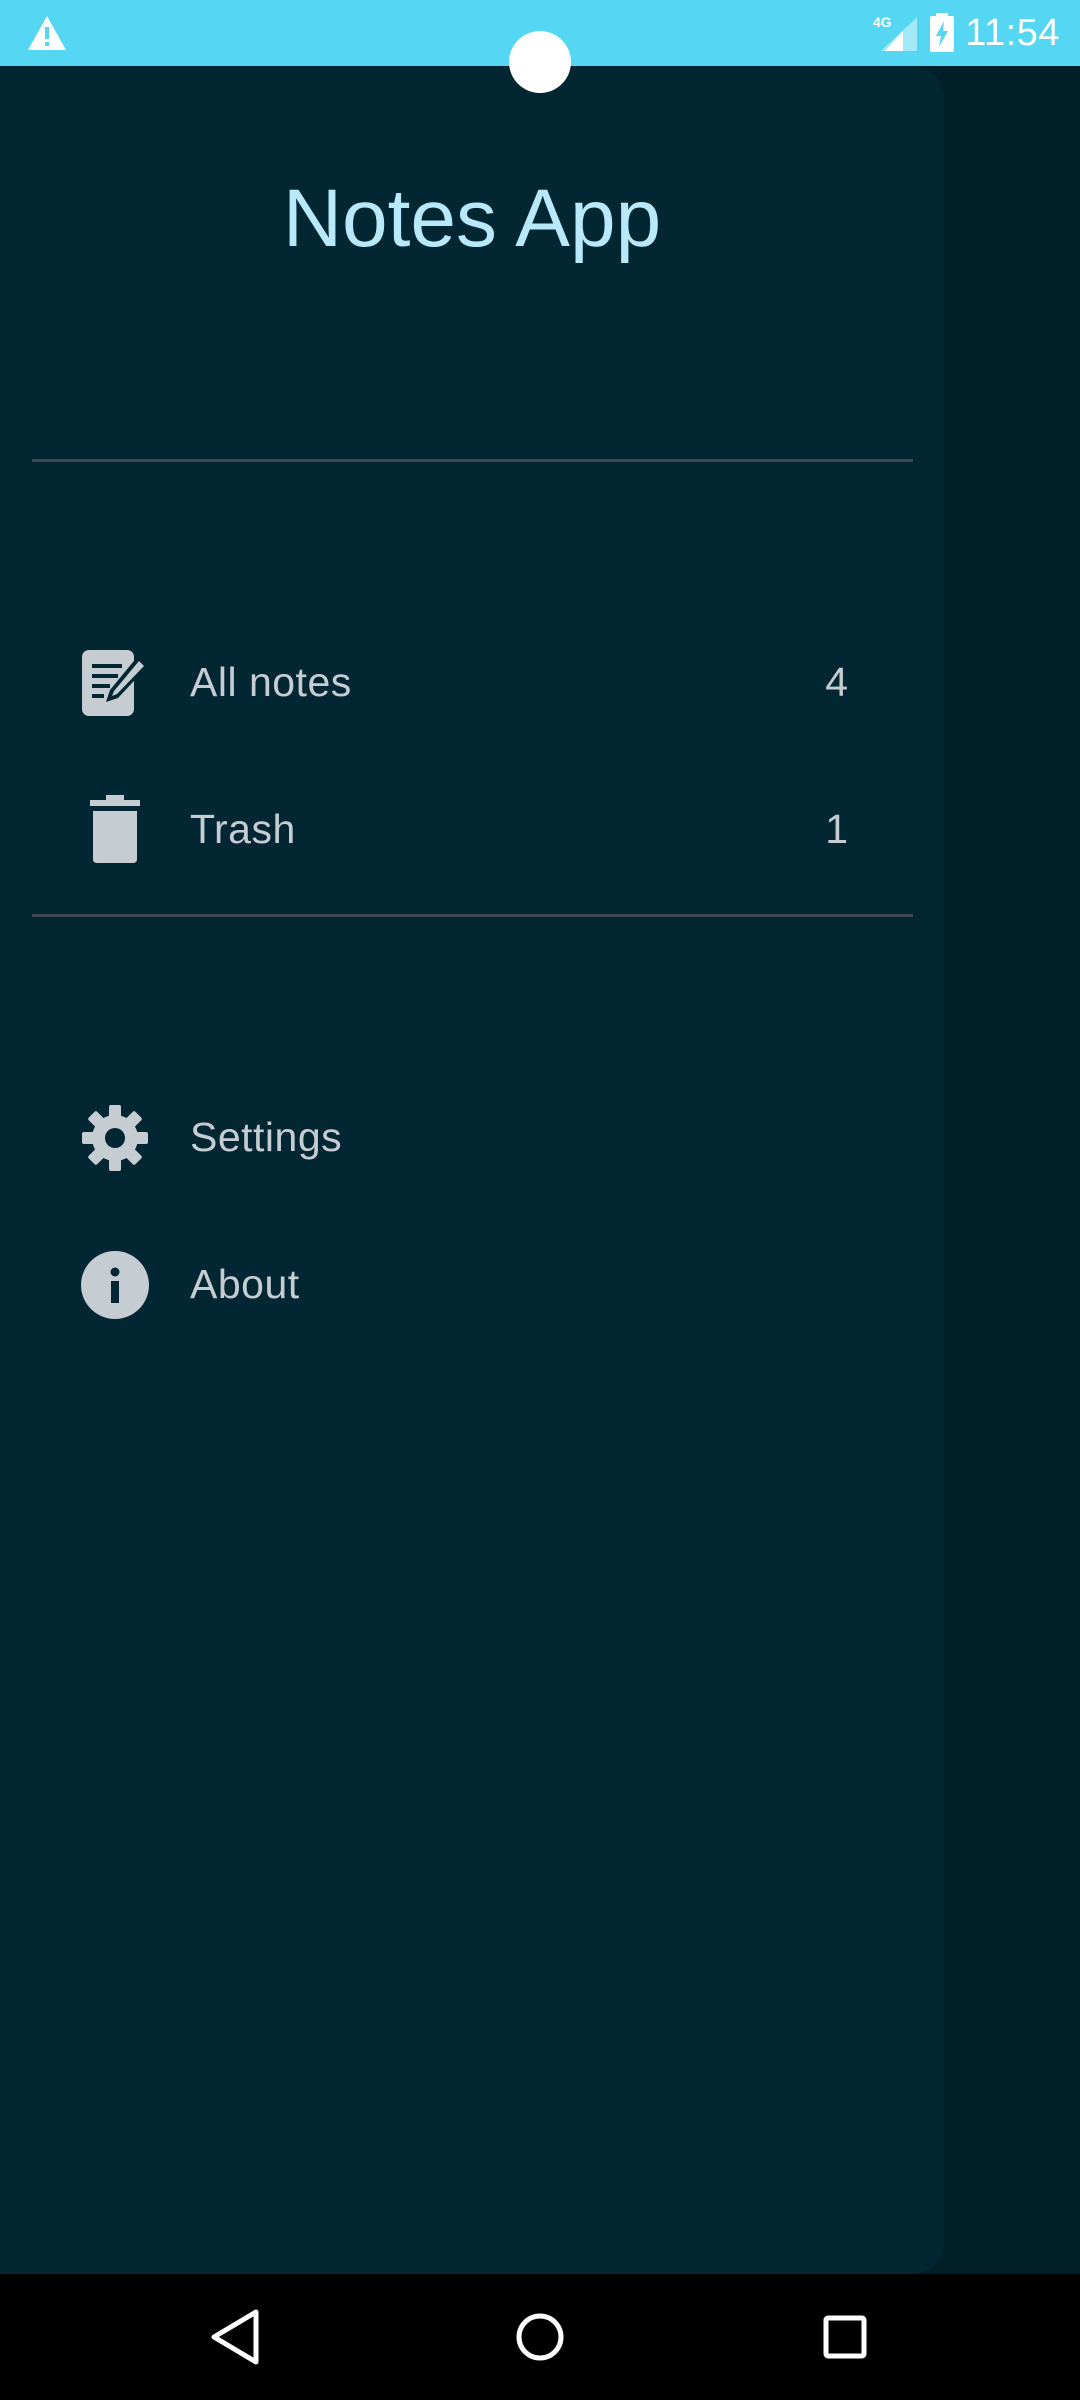 The width and height of the screenshot is (1080, 2400). What do you see at coordinates (472, 218) in the screenshot?
I see `drawer-title: Notes App` at bounding box center [472, 218].